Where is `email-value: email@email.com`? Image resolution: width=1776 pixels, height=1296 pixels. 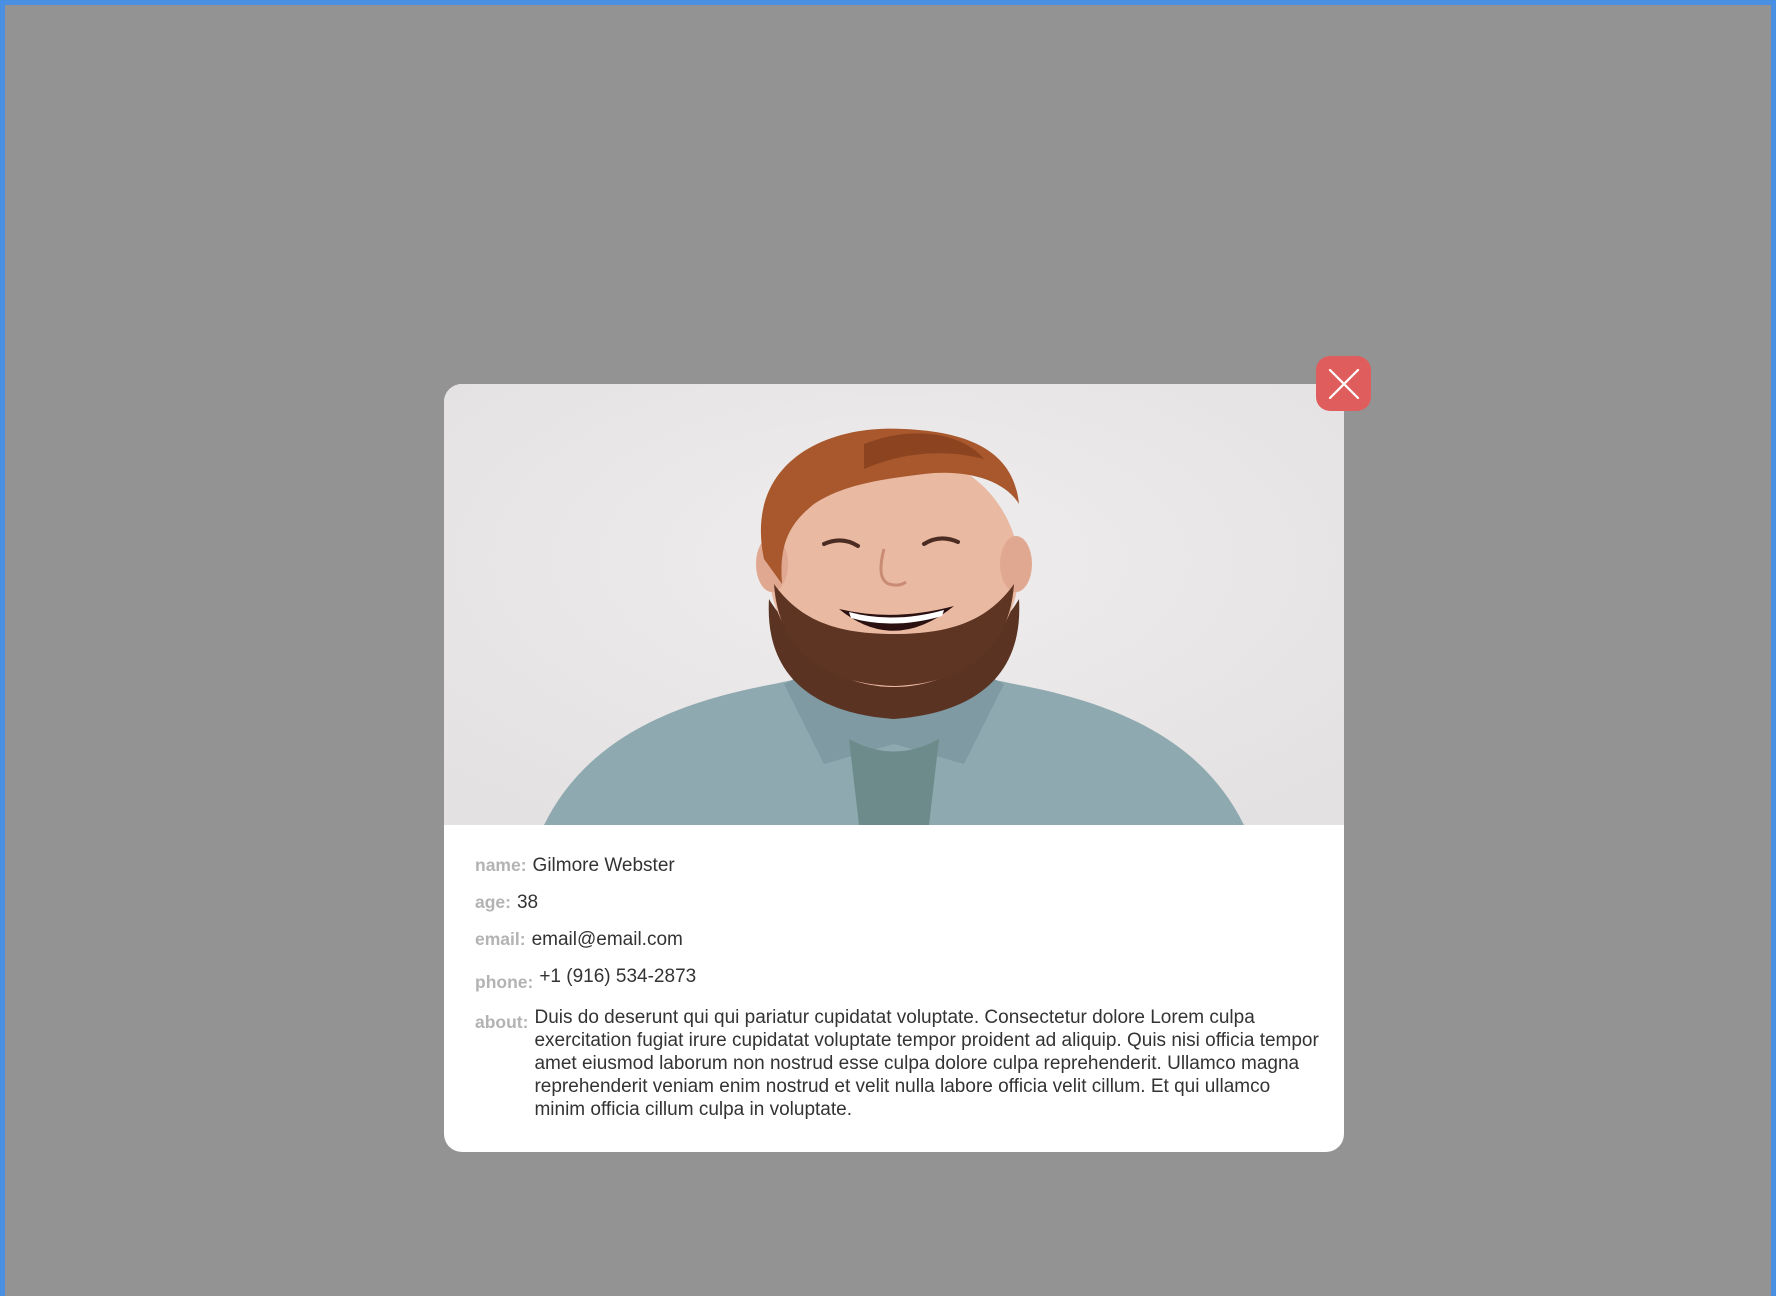
email-value: email@email.com is located at coordinates (607, 939).